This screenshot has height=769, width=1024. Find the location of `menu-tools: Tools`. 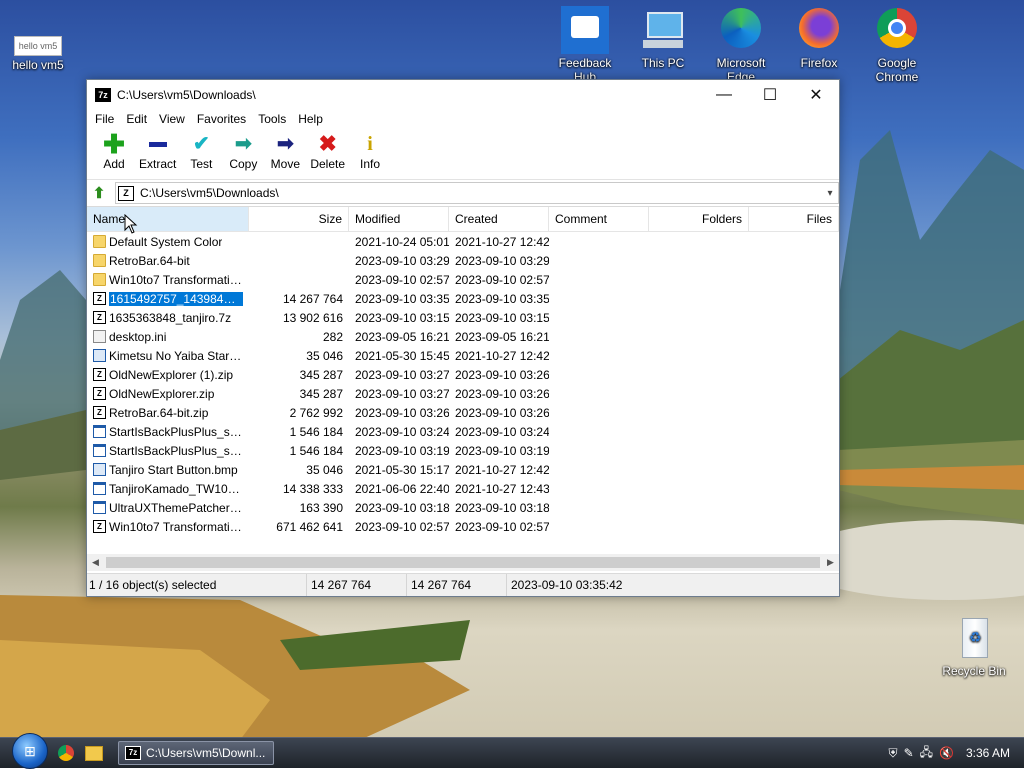

menu-tools: Tools is located at coordinates (272, 119).